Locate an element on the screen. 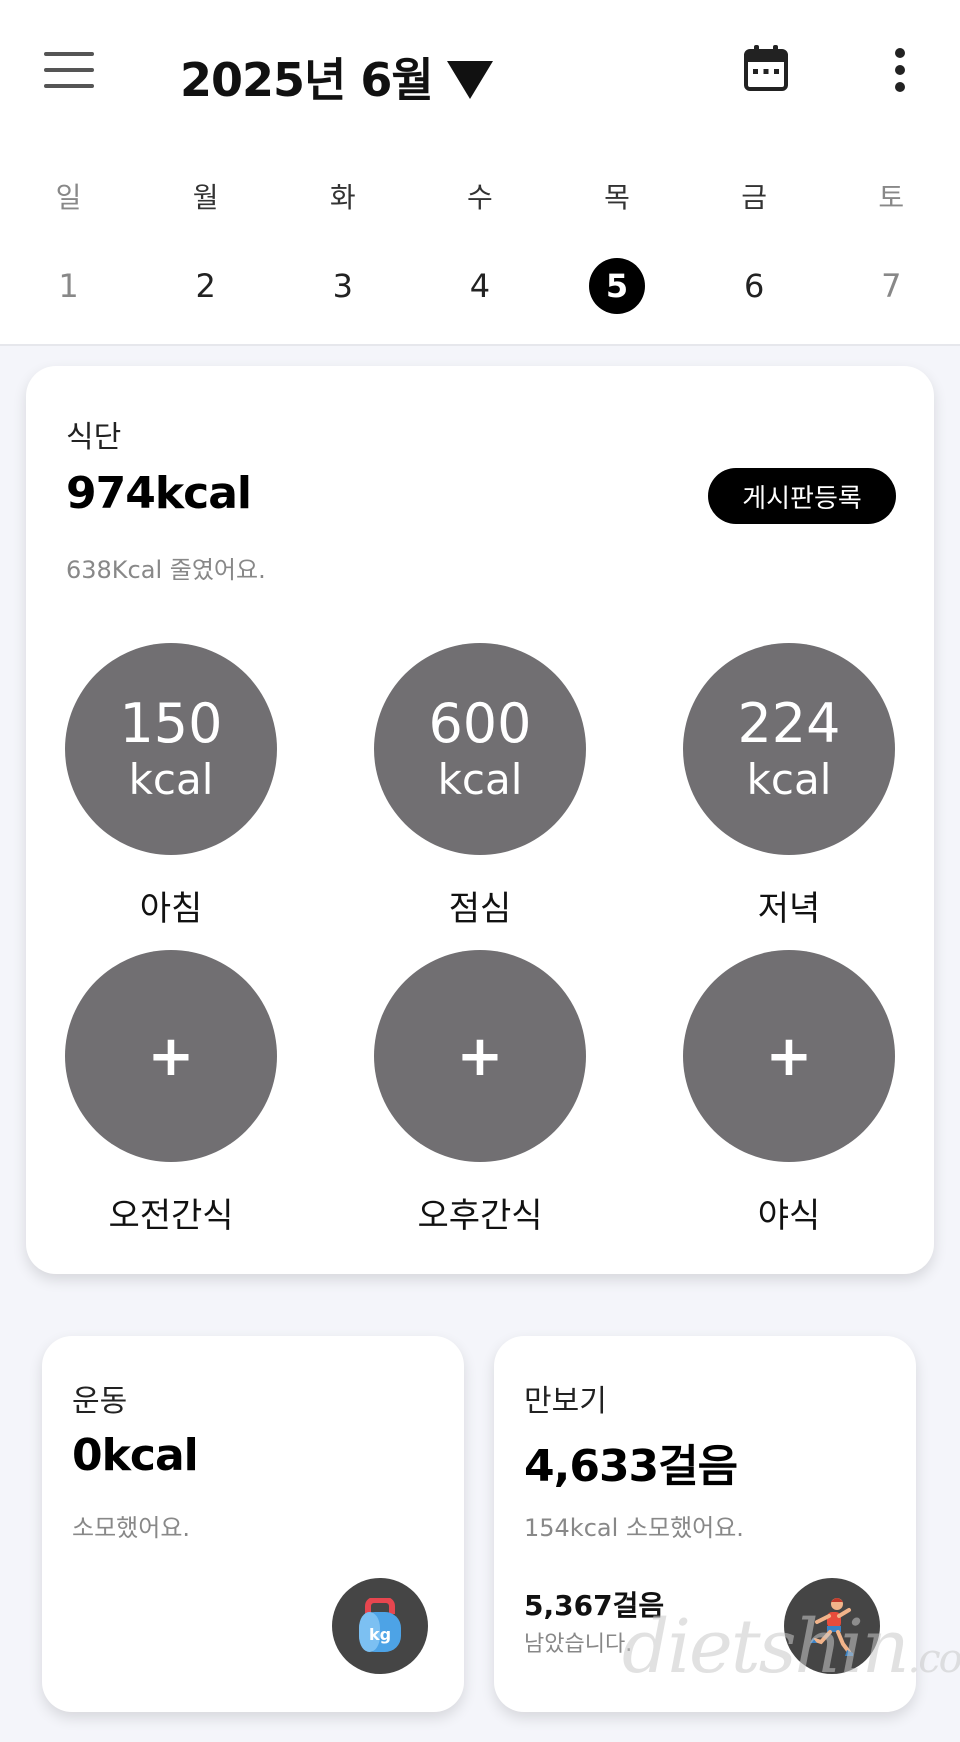 The image size is (960, 1742). month-selector: 2025년 6월 is located at coordinates (336, 77).